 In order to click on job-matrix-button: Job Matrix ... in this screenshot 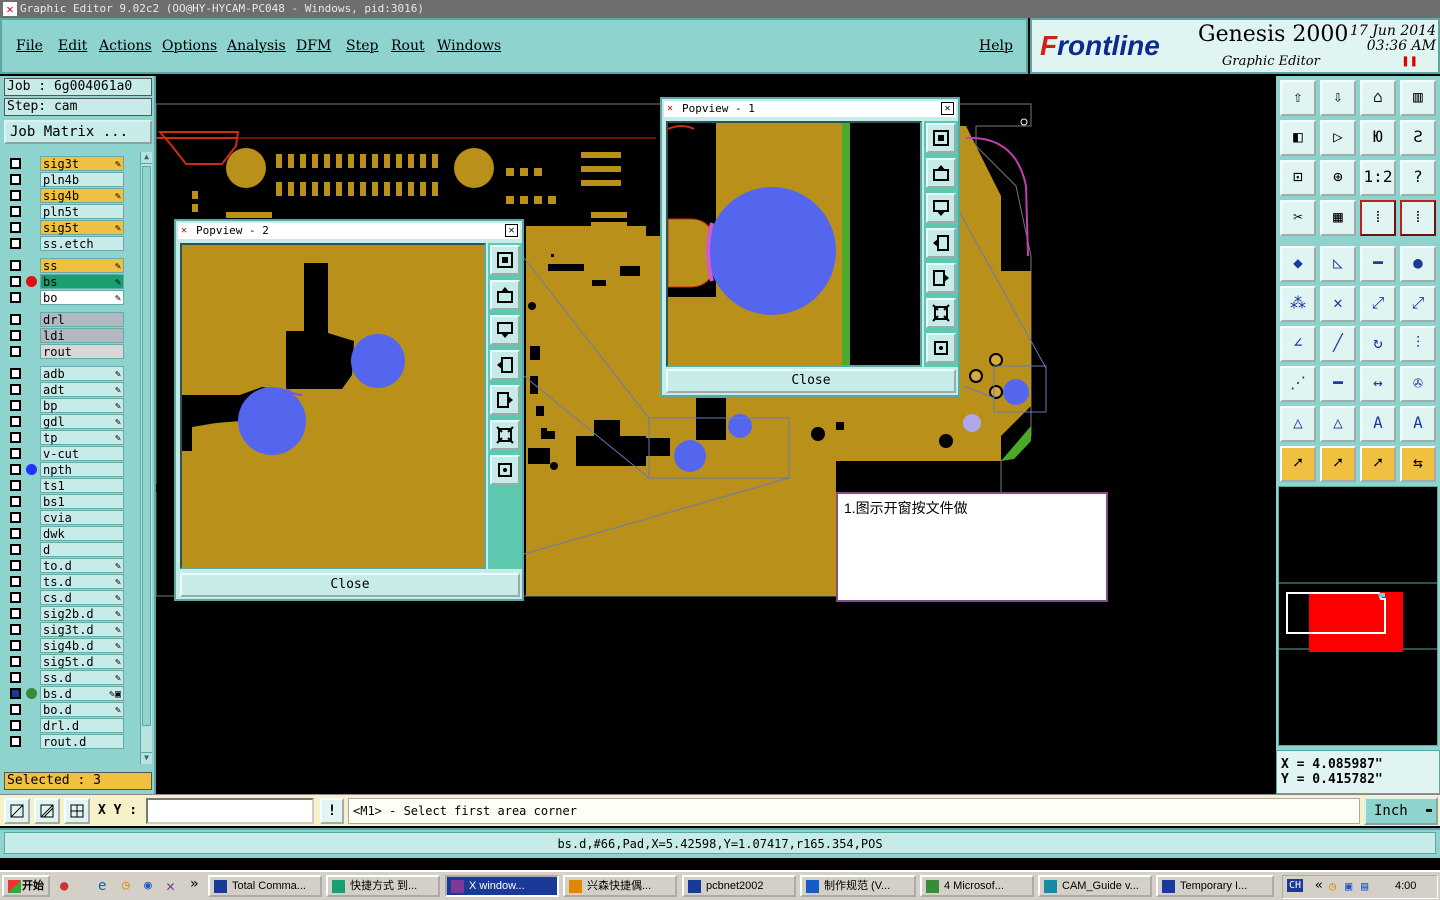, I will do `click(78, 132)`.